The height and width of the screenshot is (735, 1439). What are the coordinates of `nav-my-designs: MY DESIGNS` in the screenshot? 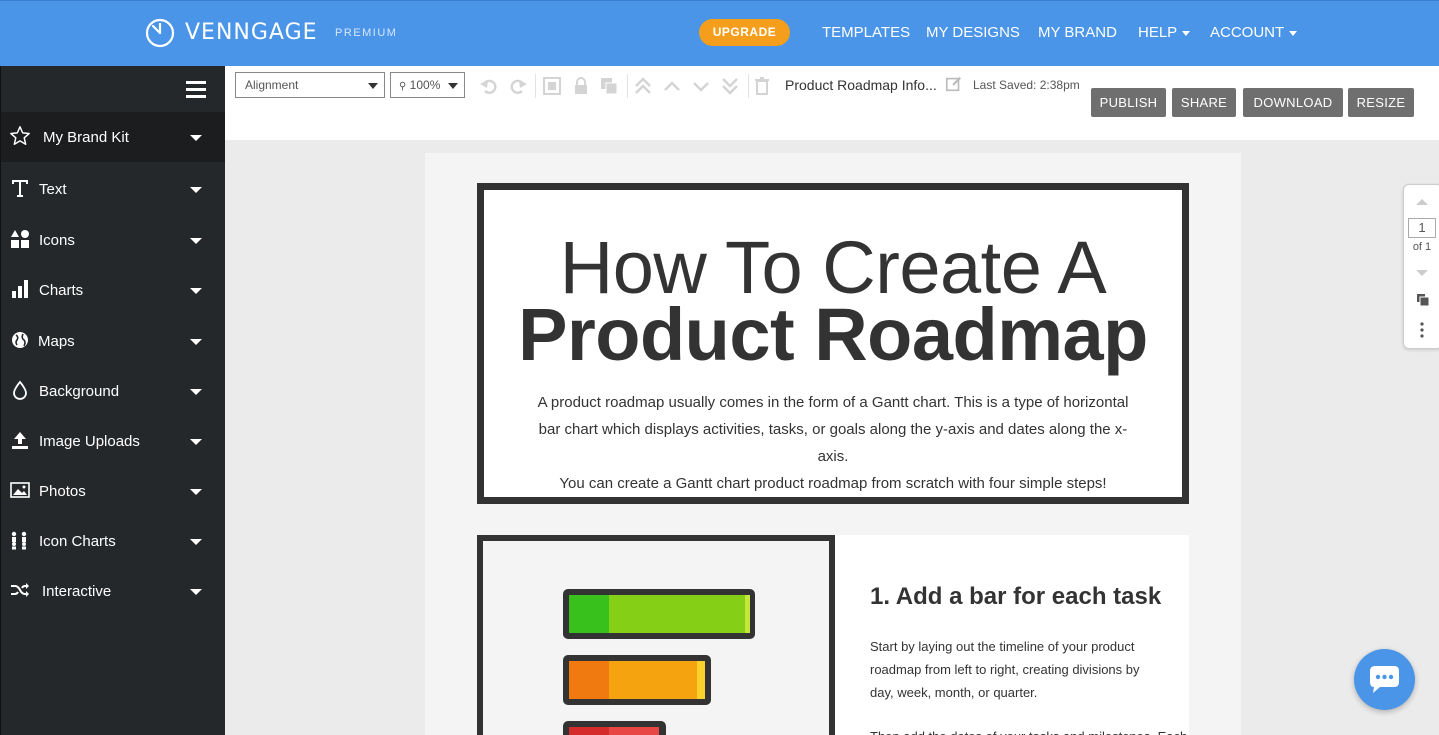 It's located at (973, 32).